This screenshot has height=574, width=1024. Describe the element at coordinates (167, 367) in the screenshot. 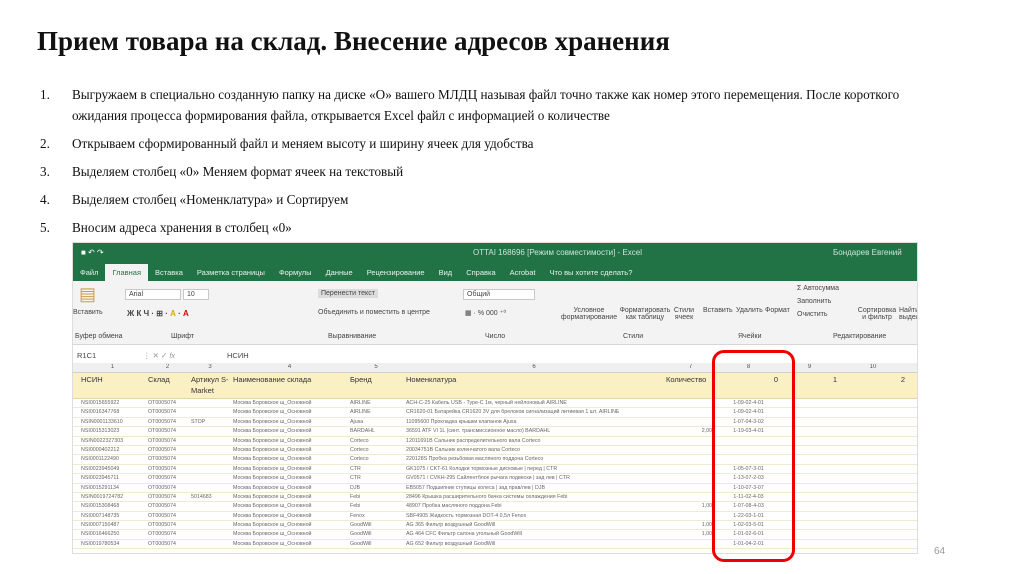

I see `column-number: 2` at that location.